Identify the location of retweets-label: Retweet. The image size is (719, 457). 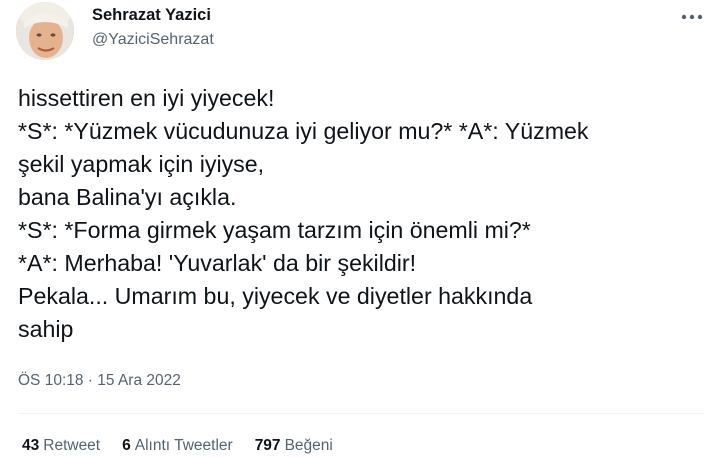
(72, 445).